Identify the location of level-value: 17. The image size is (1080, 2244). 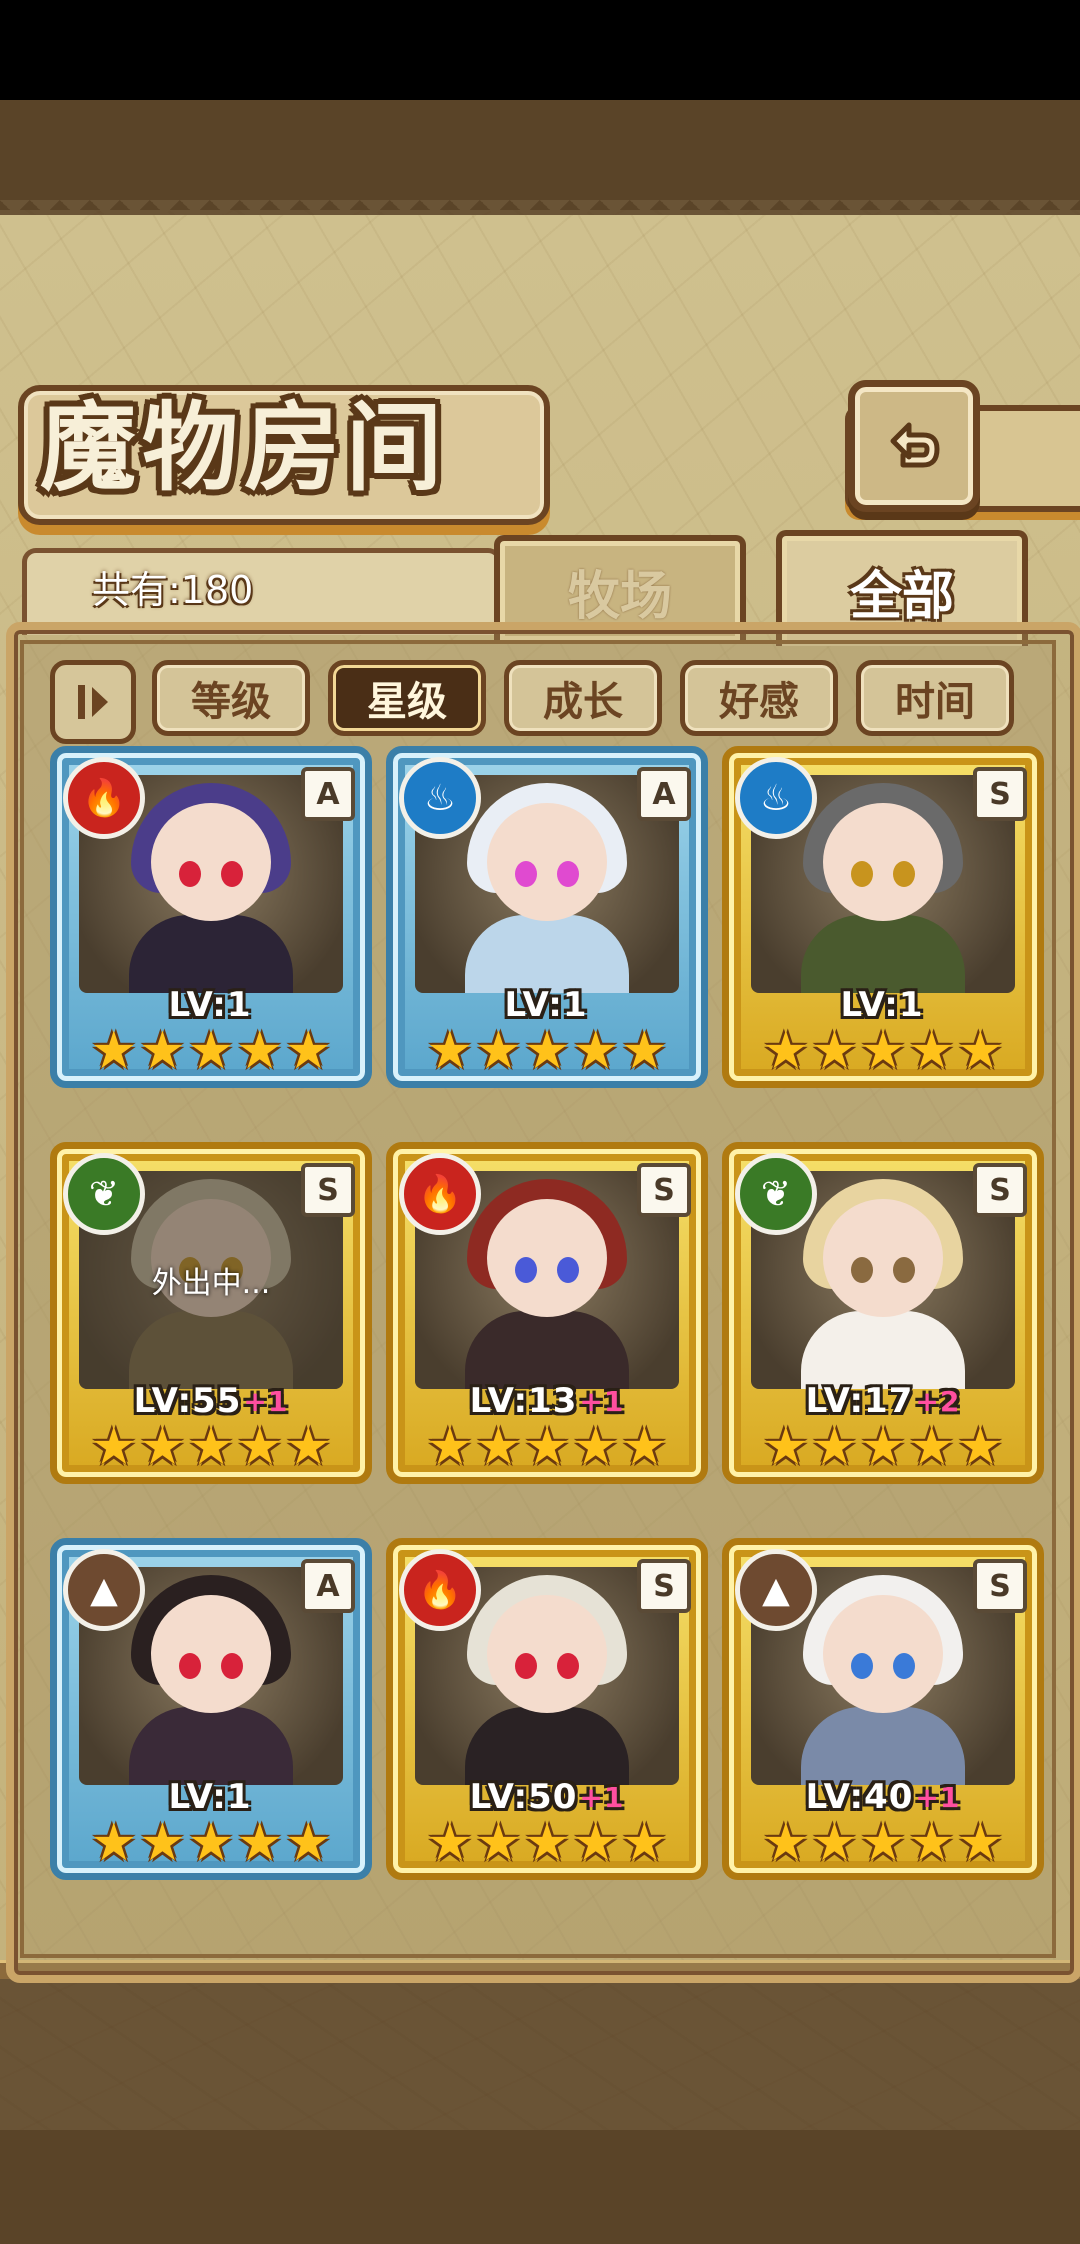
(889, 1401).